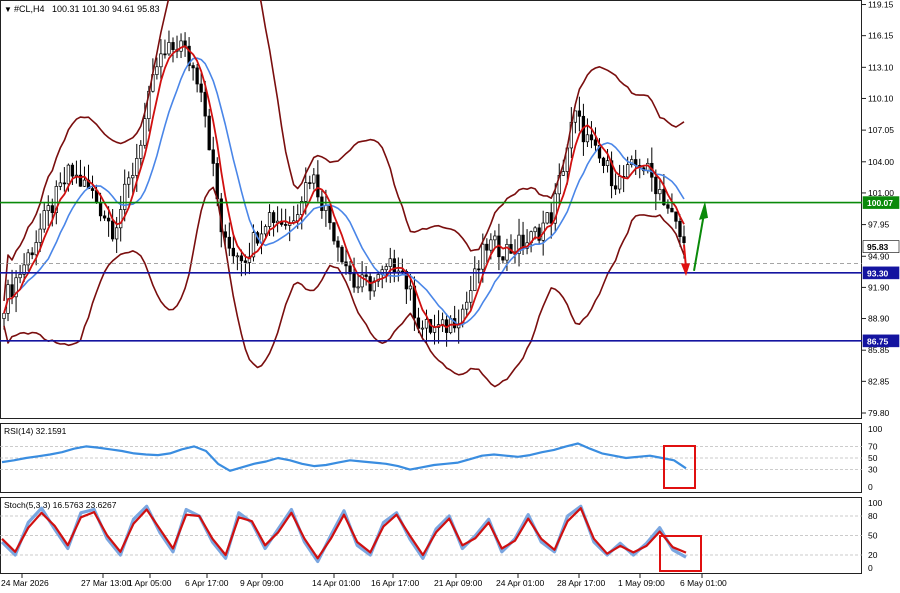 The width and height of the screenshot is (900, 593). Describe the element at coordinates (873, 516) in the screenshot. I see `stoch-tick-label: 80` at that location.